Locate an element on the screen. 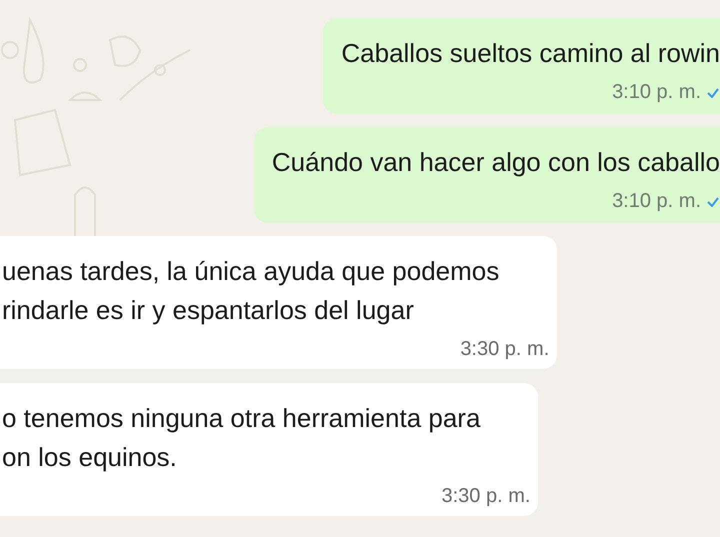  message-text: uenas tardes, la única ayuda que podemos is located at coordinates (251, 271).